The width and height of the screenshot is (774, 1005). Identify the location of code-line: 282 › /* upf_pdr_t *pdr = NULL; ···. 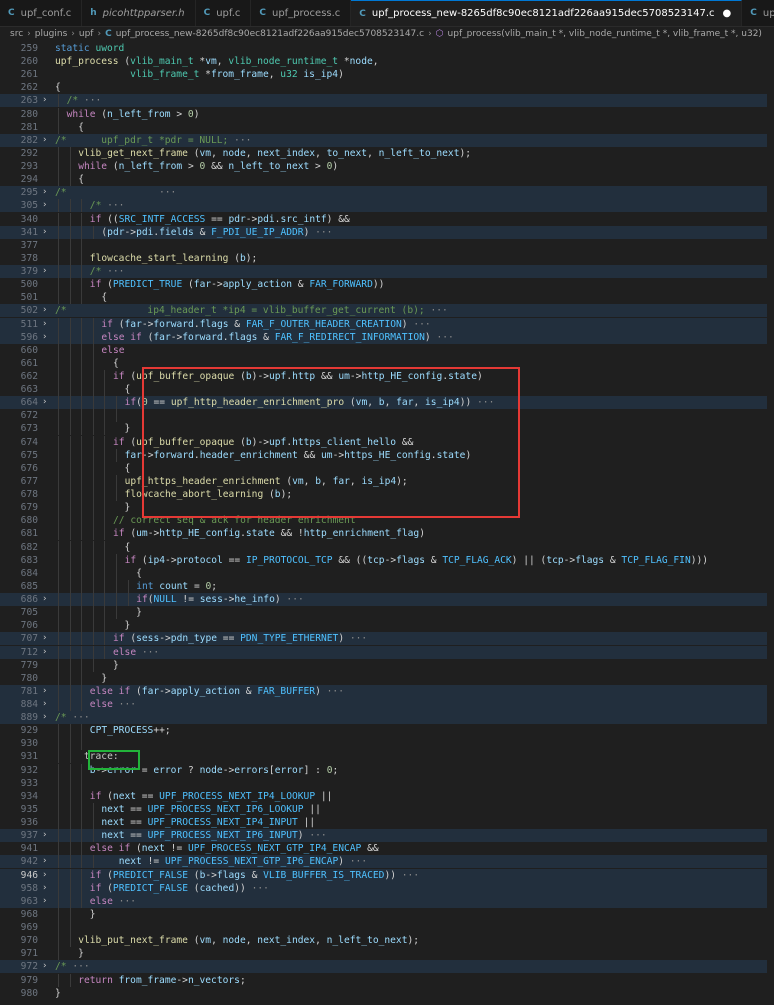
(387, 140).